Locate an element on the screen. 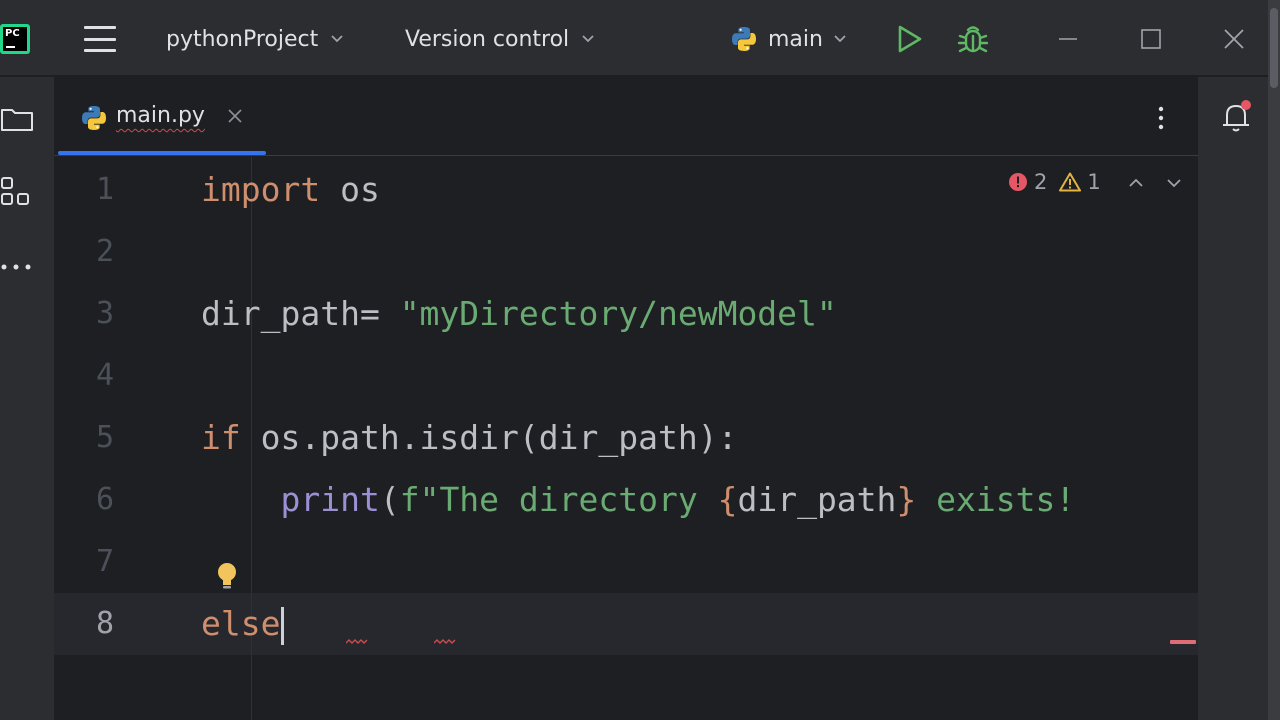 This screenshot has width=1280, height=720. text-caret is located at coordinates (283, 625).